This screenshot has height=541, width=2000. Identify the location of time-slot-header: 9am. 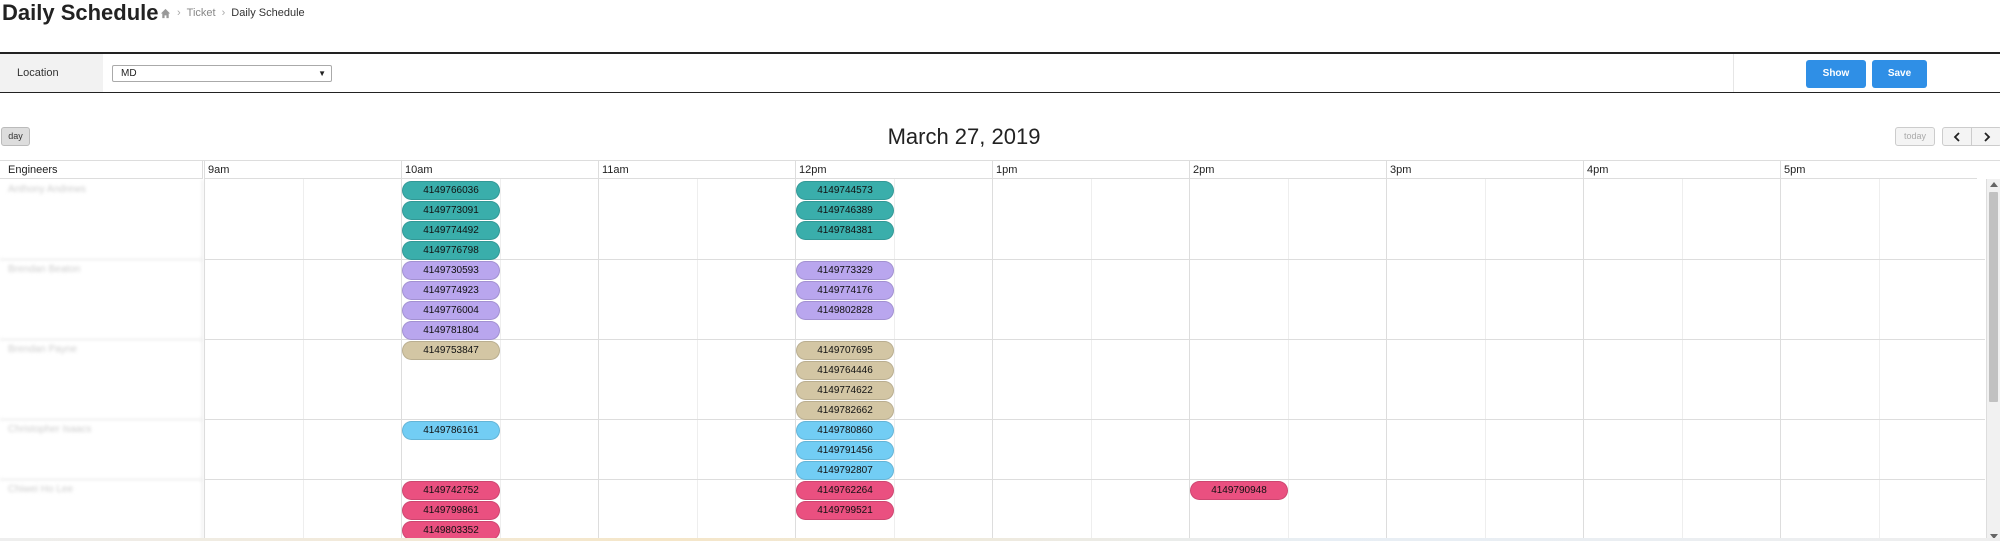
(302, 170).